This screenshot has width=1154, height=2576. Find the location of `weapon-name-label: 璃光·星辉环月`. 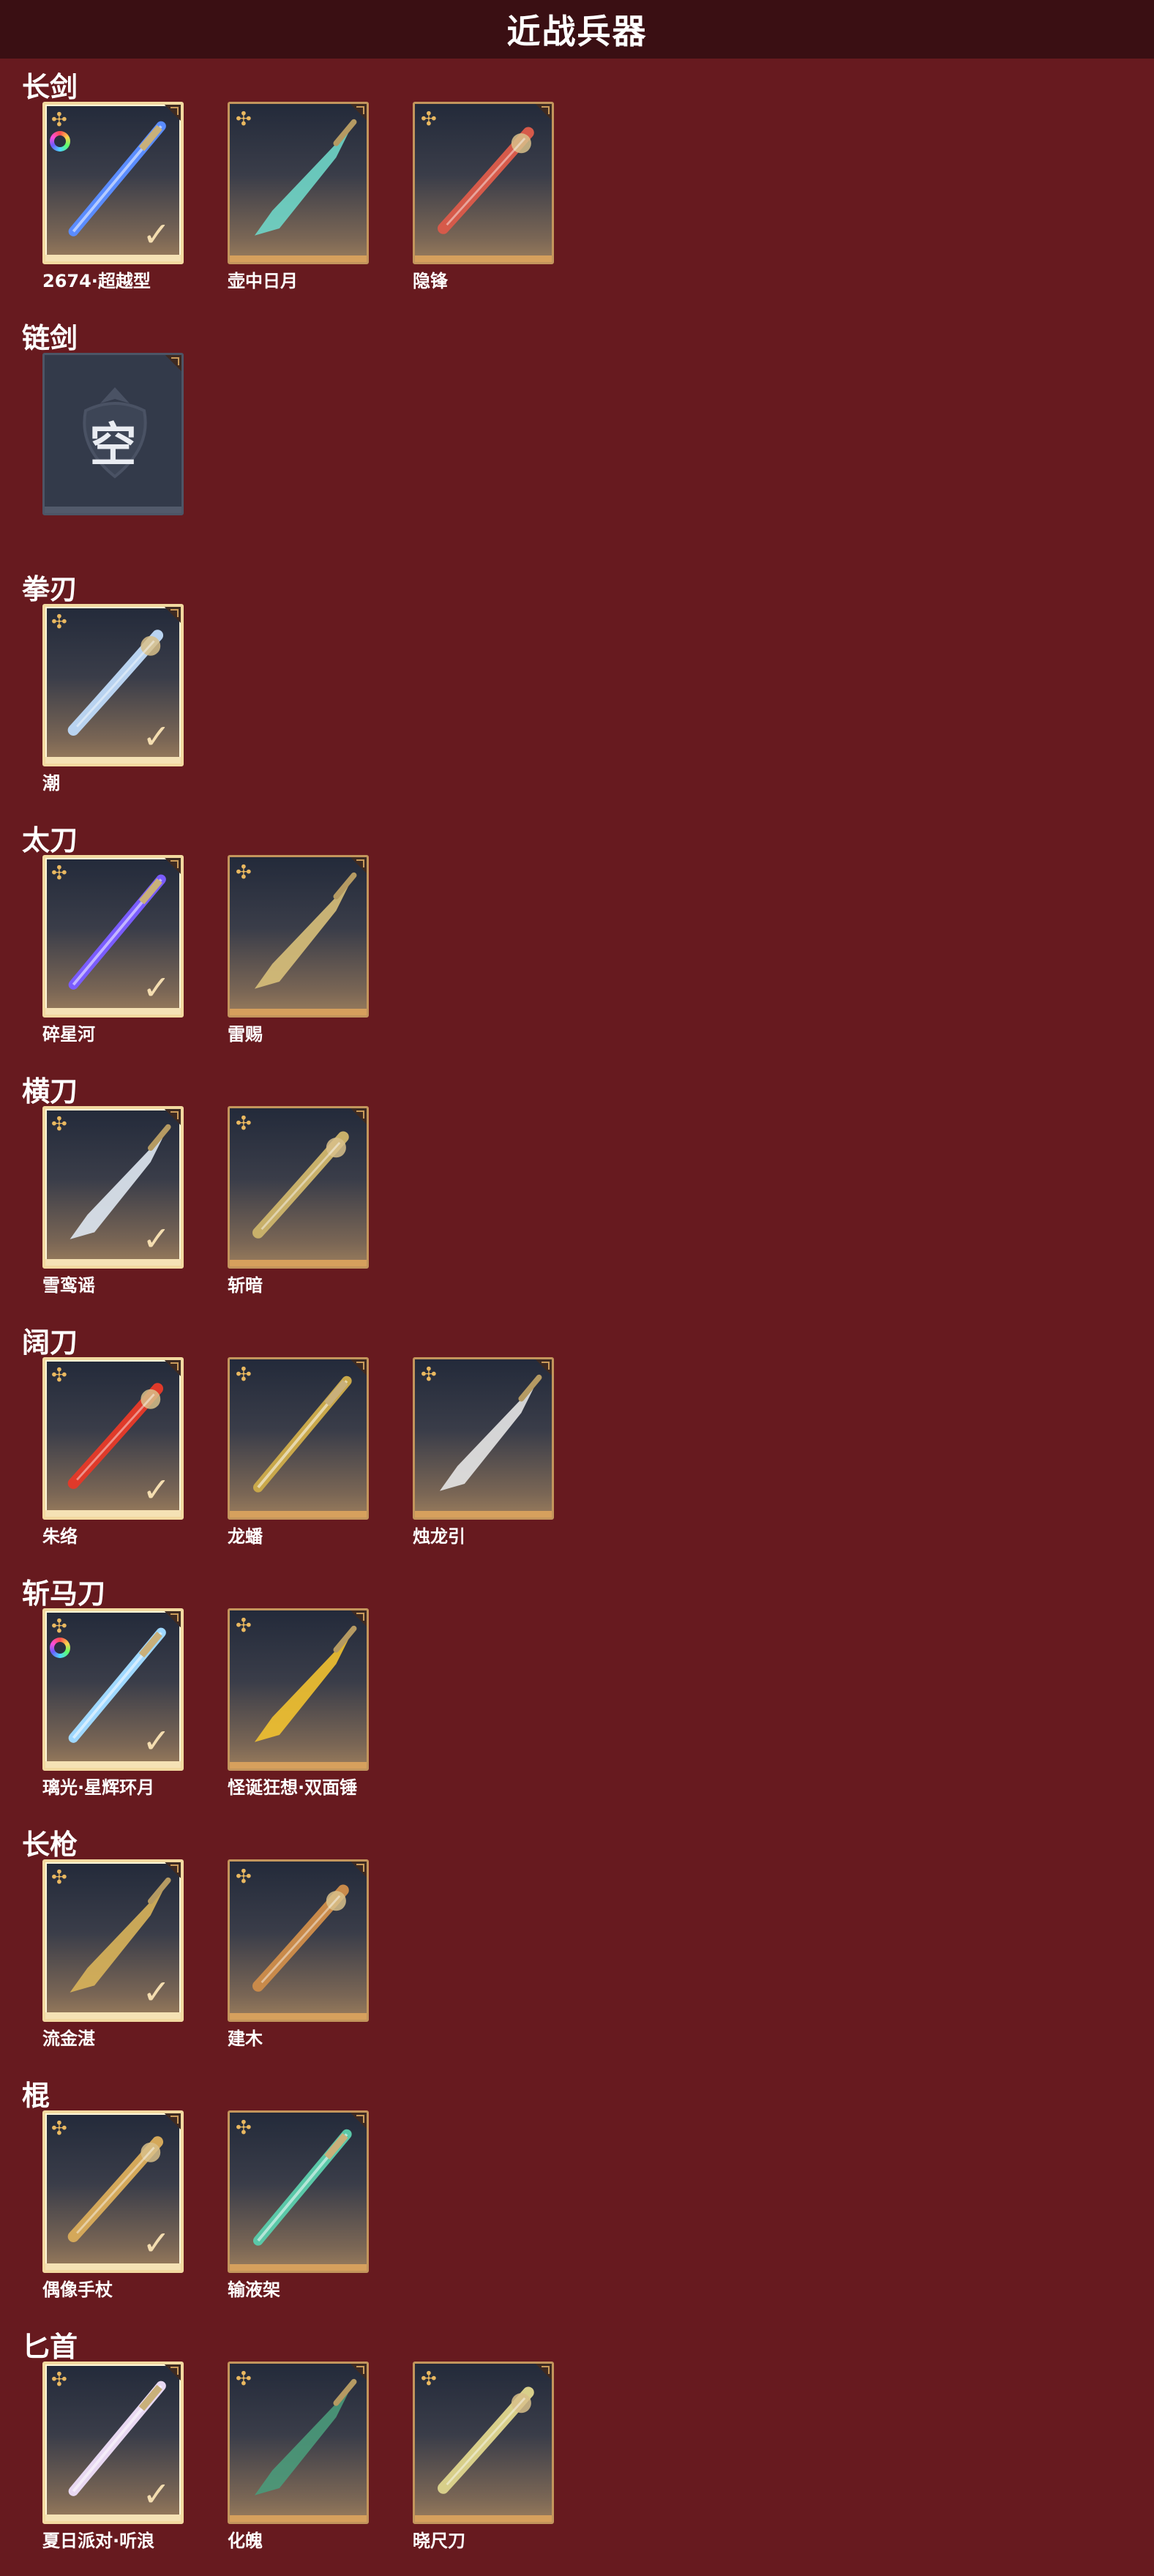

weapon-name-label: 璃光·星辉环月 is located at coordinates (98, 1787).